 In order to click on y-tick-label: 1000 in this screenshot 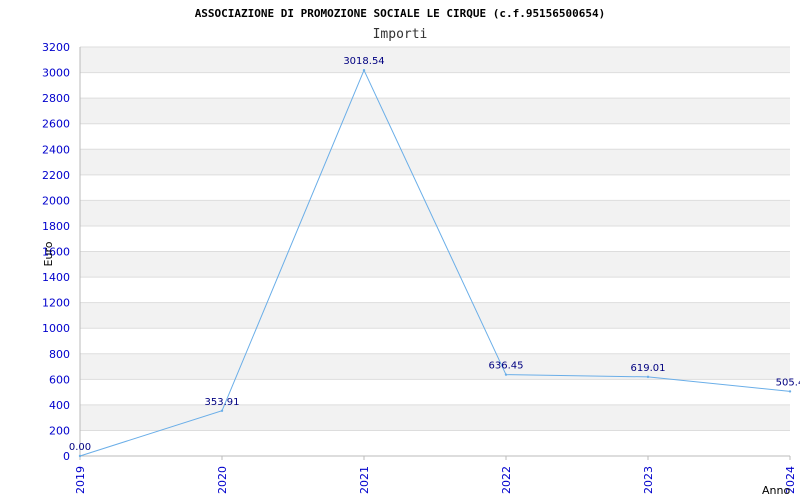, I will do `click(56, 328)`.